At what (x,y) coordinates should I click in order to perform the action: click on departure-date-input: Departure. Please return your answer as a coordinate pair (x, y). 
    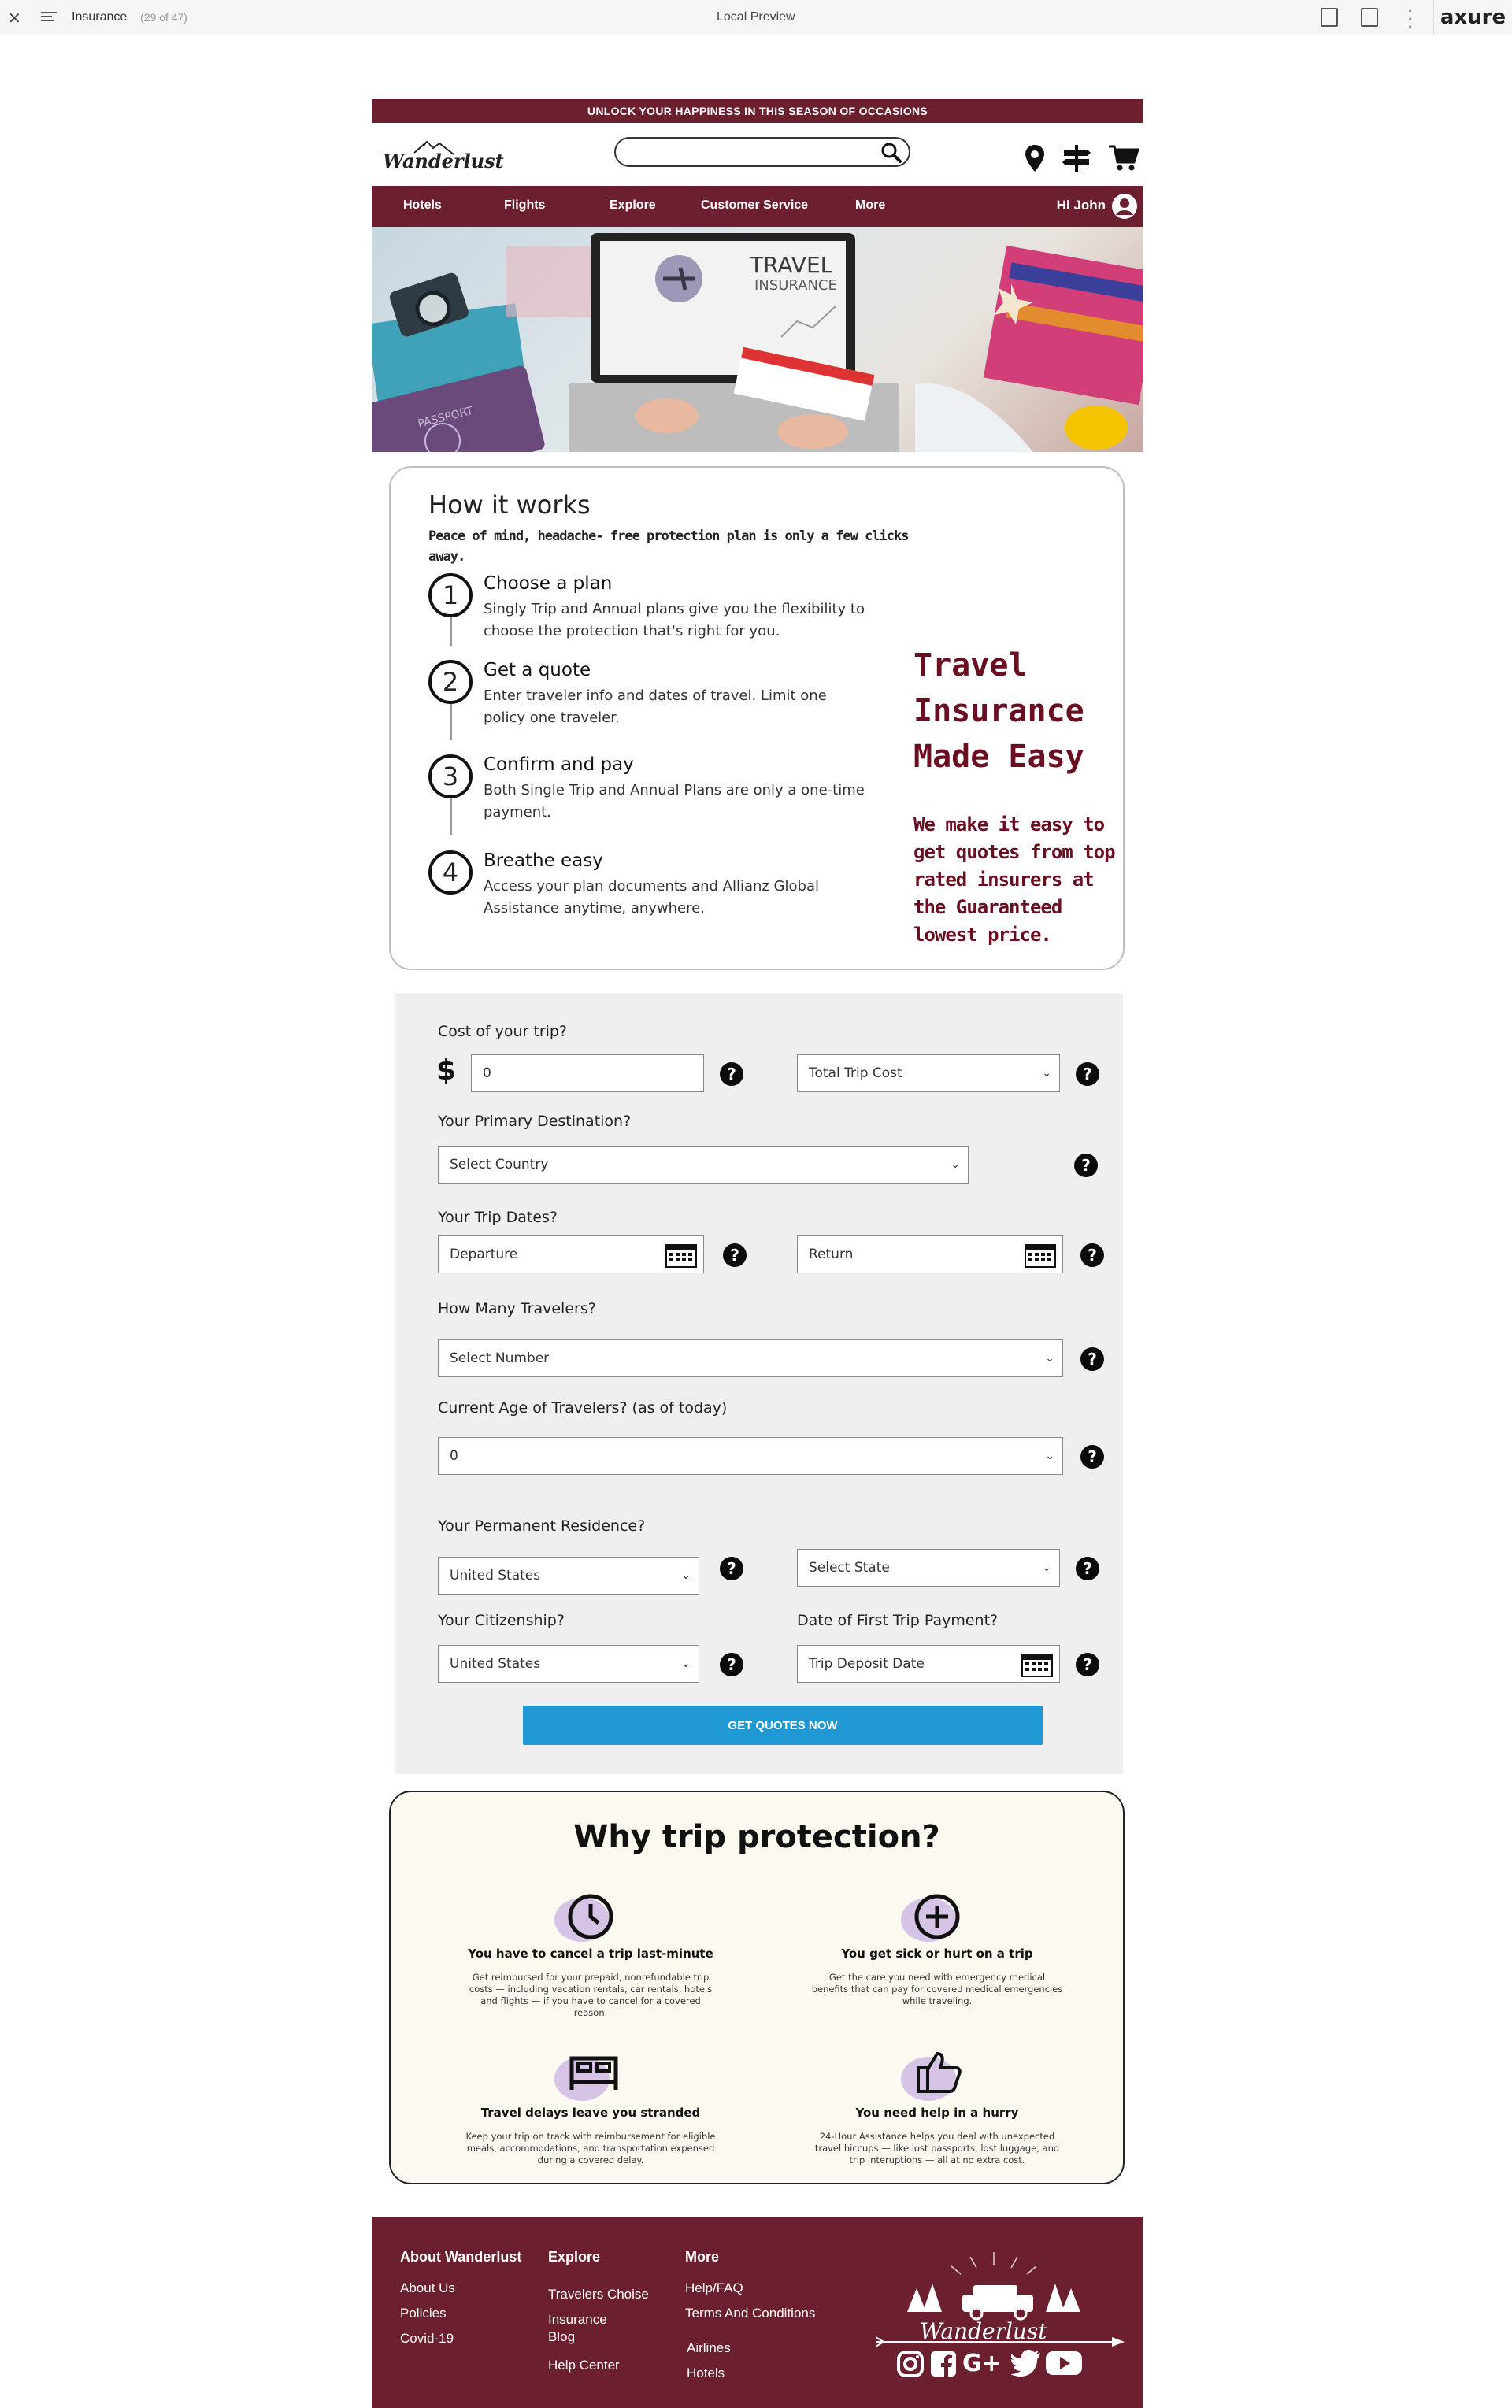
    Looking at the image, I should click on (571, 1254).